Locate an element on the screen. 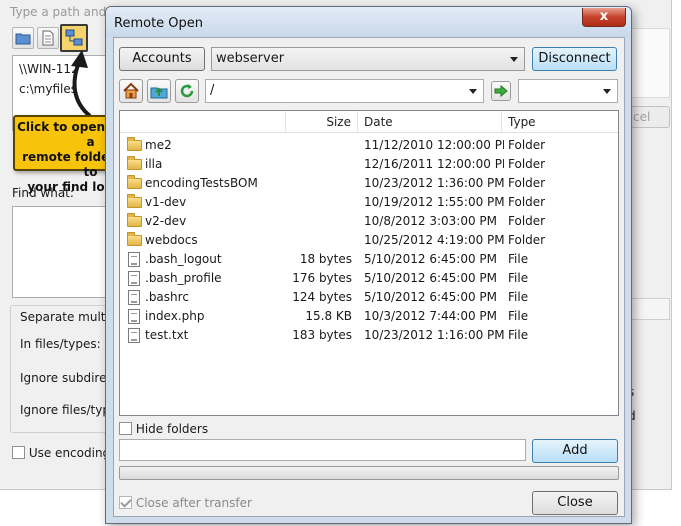  file-date-cell: 11/12/2010 12:00:00 PM is located at coordinates (434, 145).